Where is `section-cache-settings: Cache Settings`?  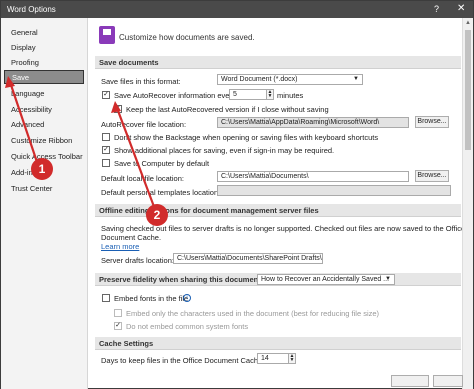 section-cache-settings: Cache Settings is located at coordinates (278, 343).